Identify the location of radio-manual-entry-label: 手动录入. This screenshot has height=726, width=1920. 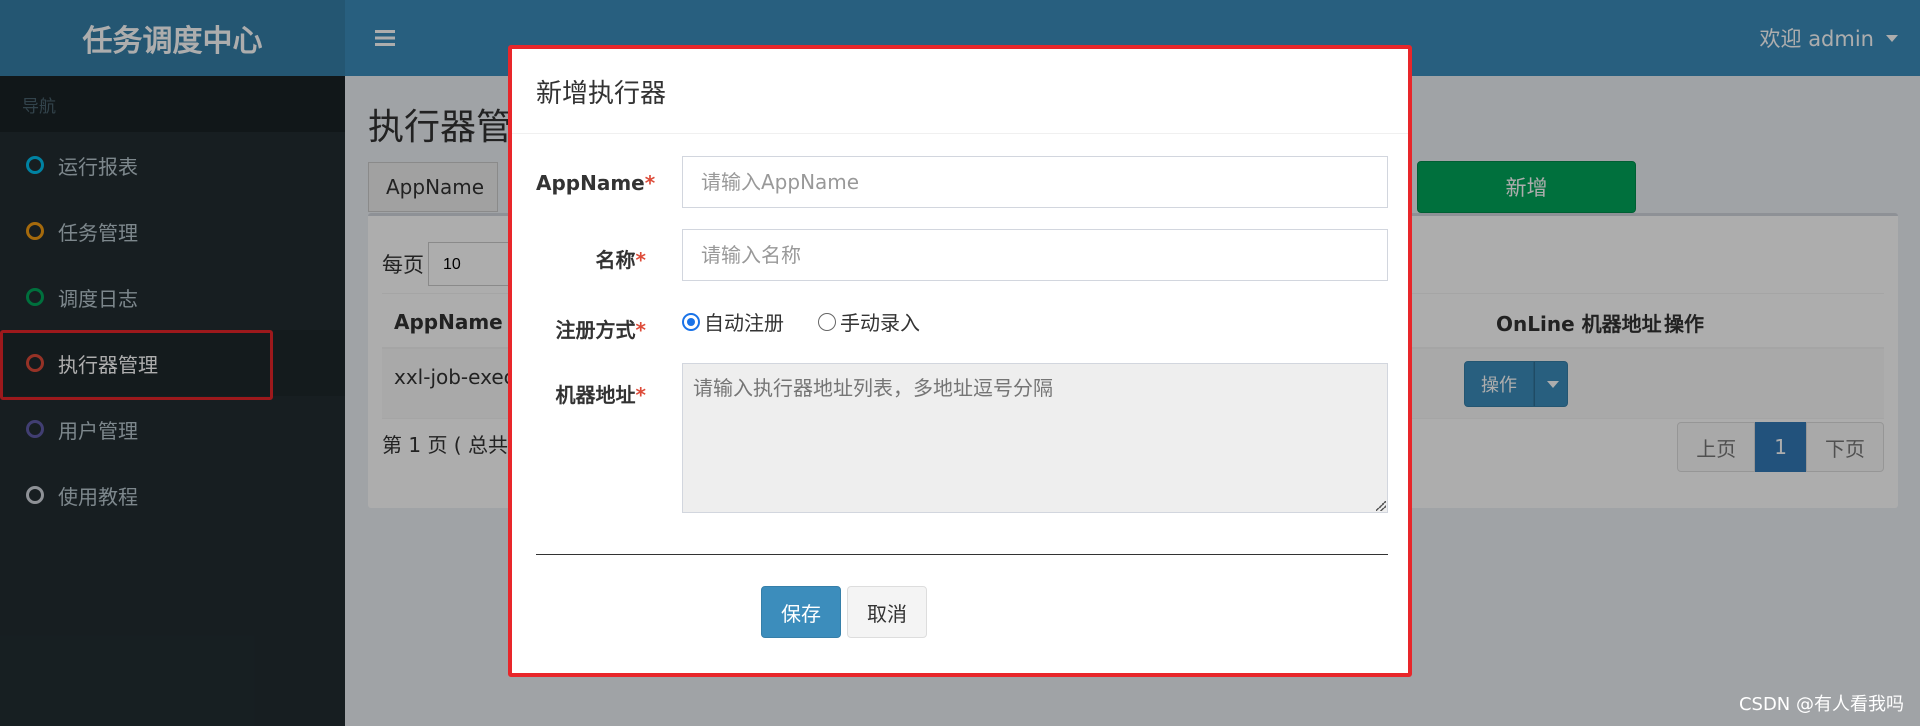
(880, 321).